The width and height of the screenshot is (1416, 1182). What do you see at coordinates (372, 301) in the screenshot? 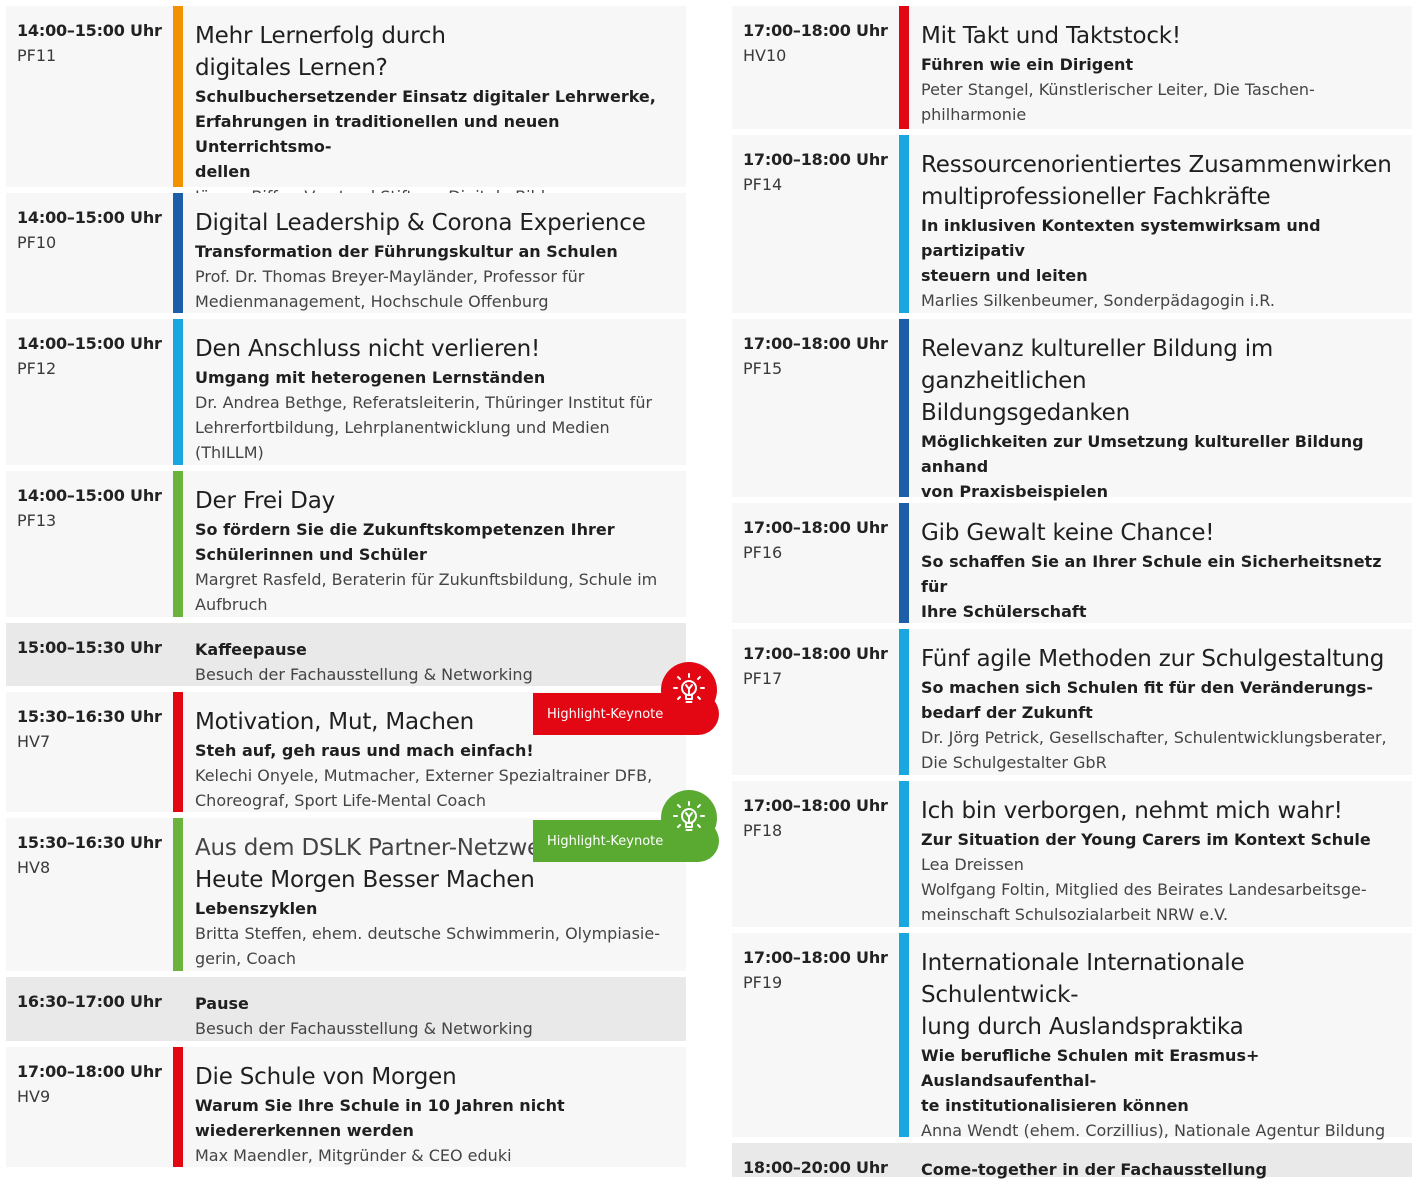
I see `session-speaker: Medienmanagement, Hochschule Offenburg` at bounding box center [372, 301].